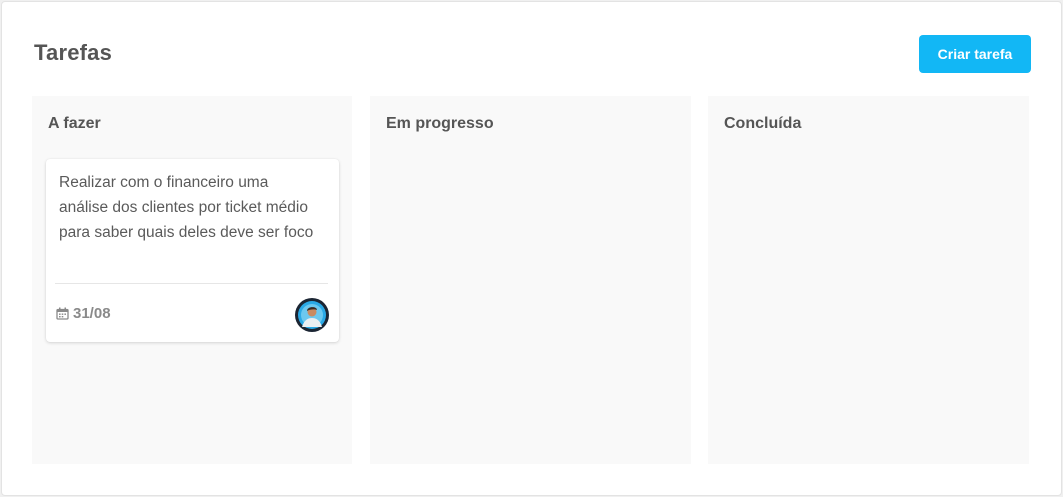 Image resolution: width=1063 pixels, height=497 pixels. I want to click on create-task-button: Criar tarefa, so click(975, 54).